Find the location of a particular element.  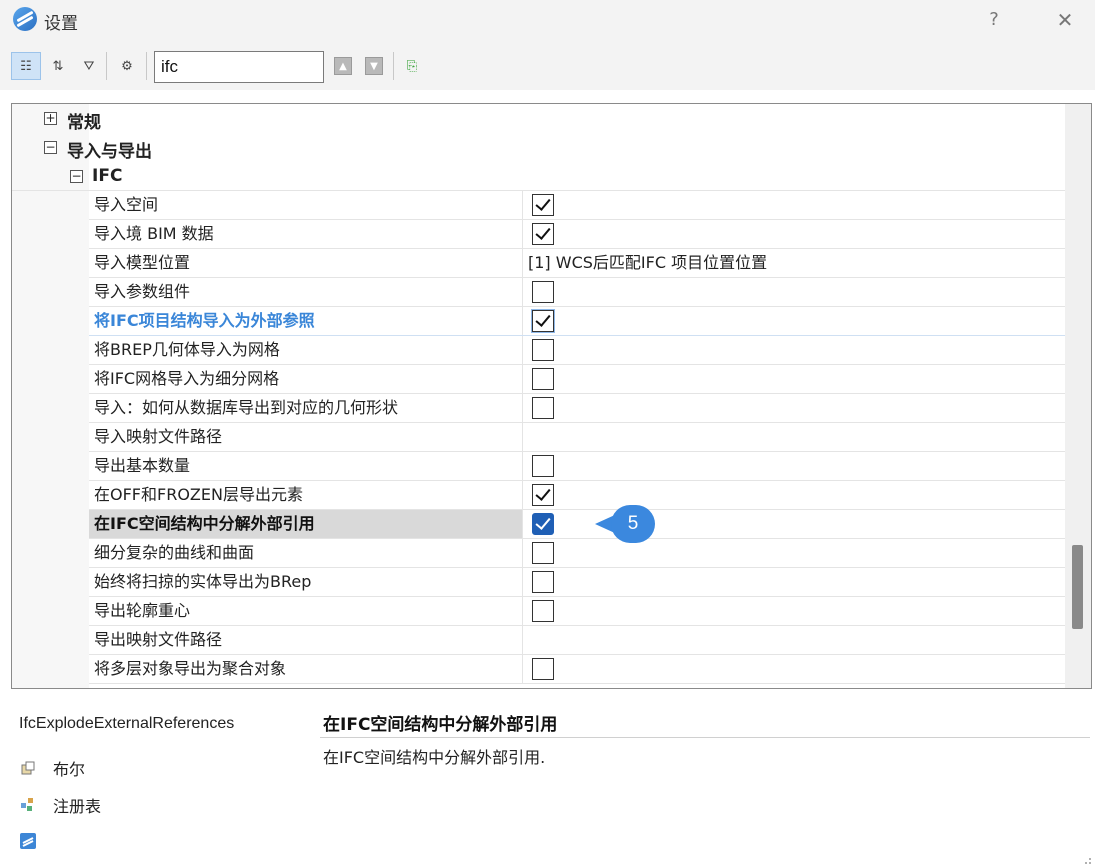

property-name: 导入：如何从数据库导出到对应的几何形状 is located at coordinates (306, 408).